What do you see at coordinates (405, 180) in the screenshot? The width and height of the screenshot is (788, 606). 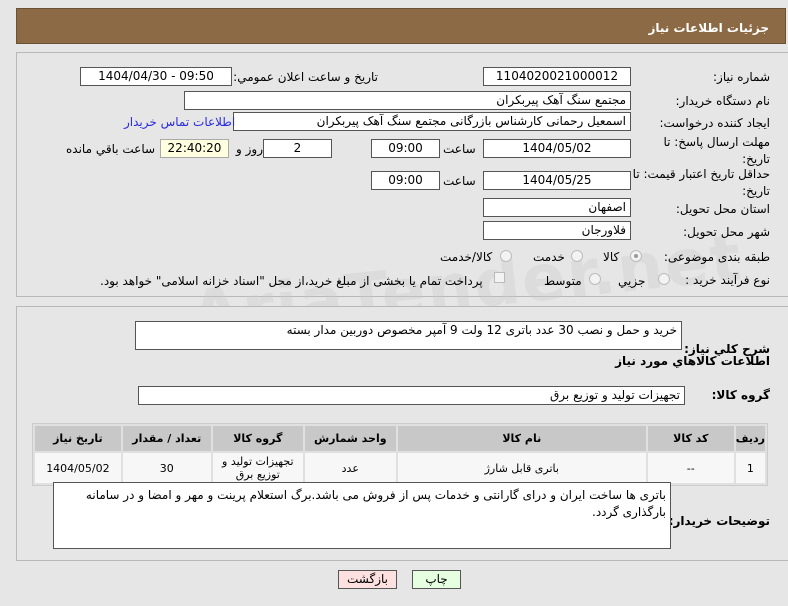 I see `validity-time-field: 09:00` at bounding box center [405, 180].